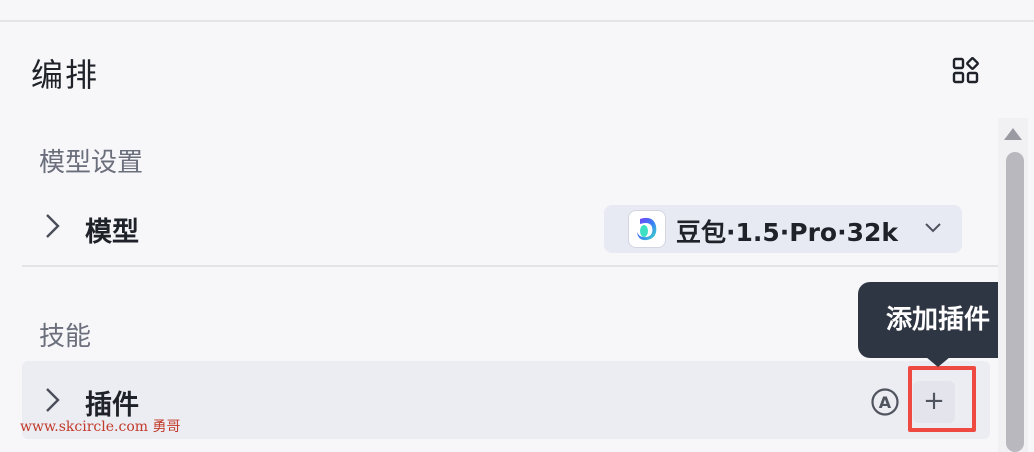 Image resolution: width=1034 pixels, height=452 pixels. What do you see at coordinates (100, 427) in the screenshot?
I see `watermark-text: www.skcircle.com 勇哥` at bounding box center [100, 427].